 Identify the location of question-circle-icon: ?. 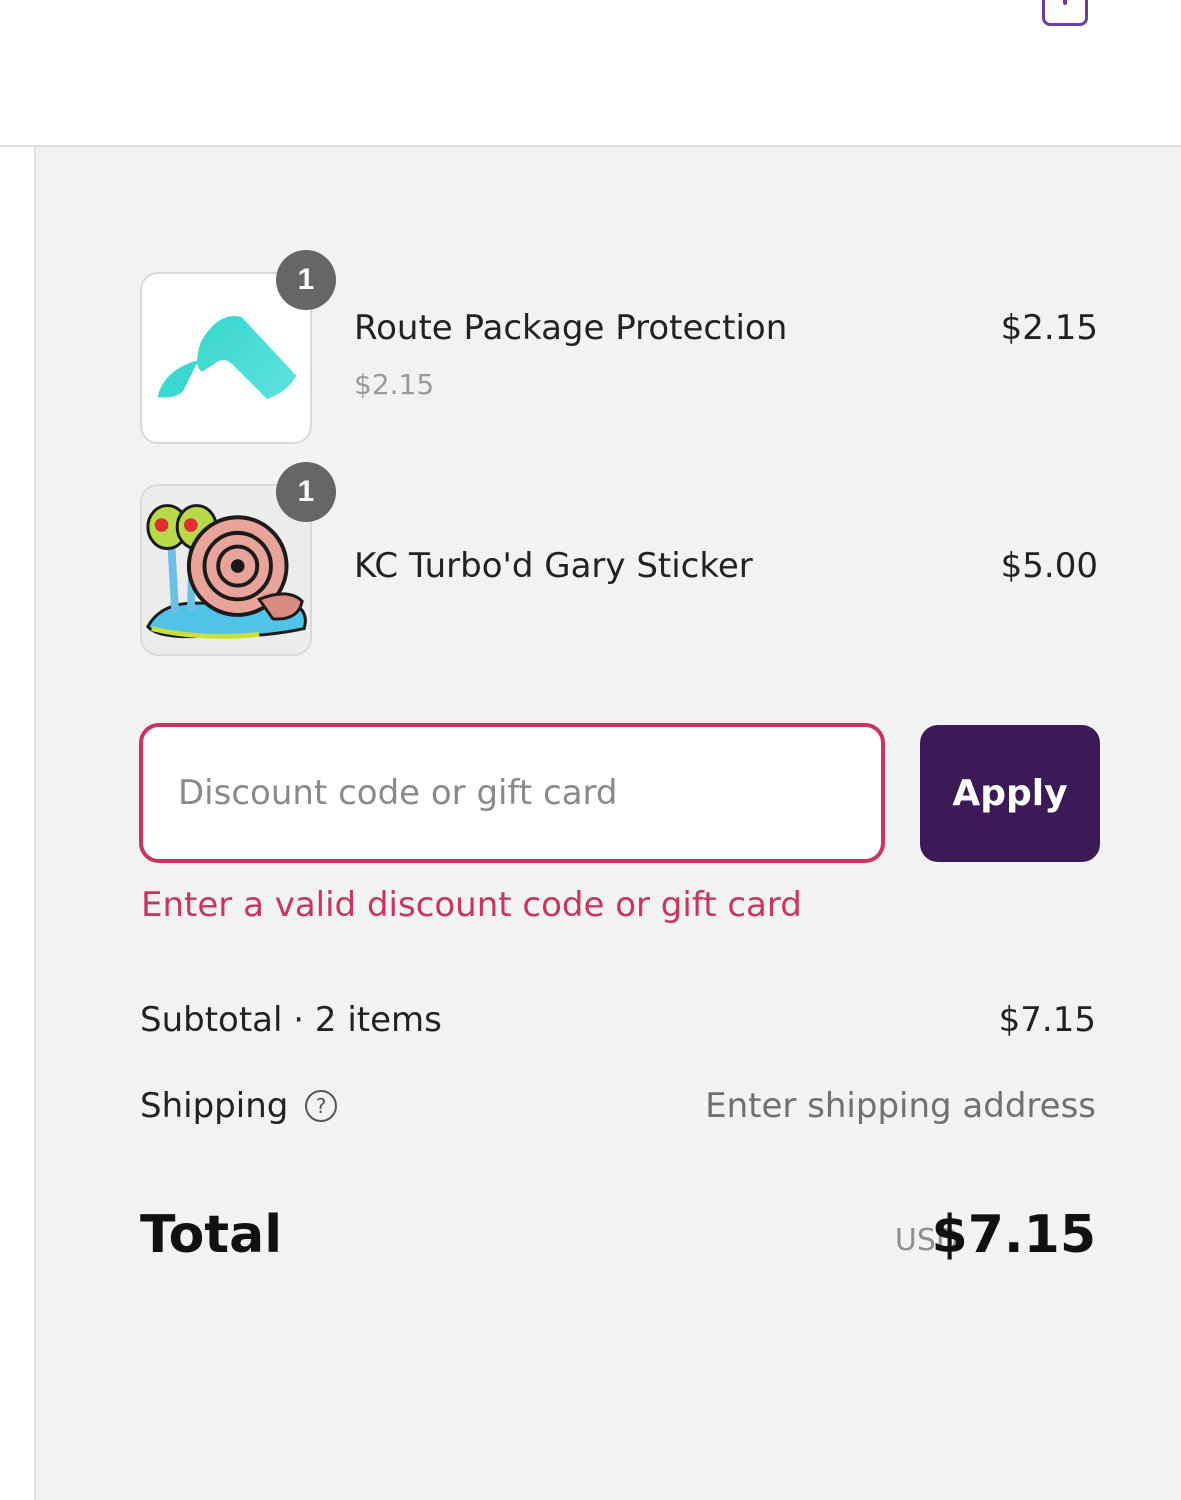
(321, 1106).